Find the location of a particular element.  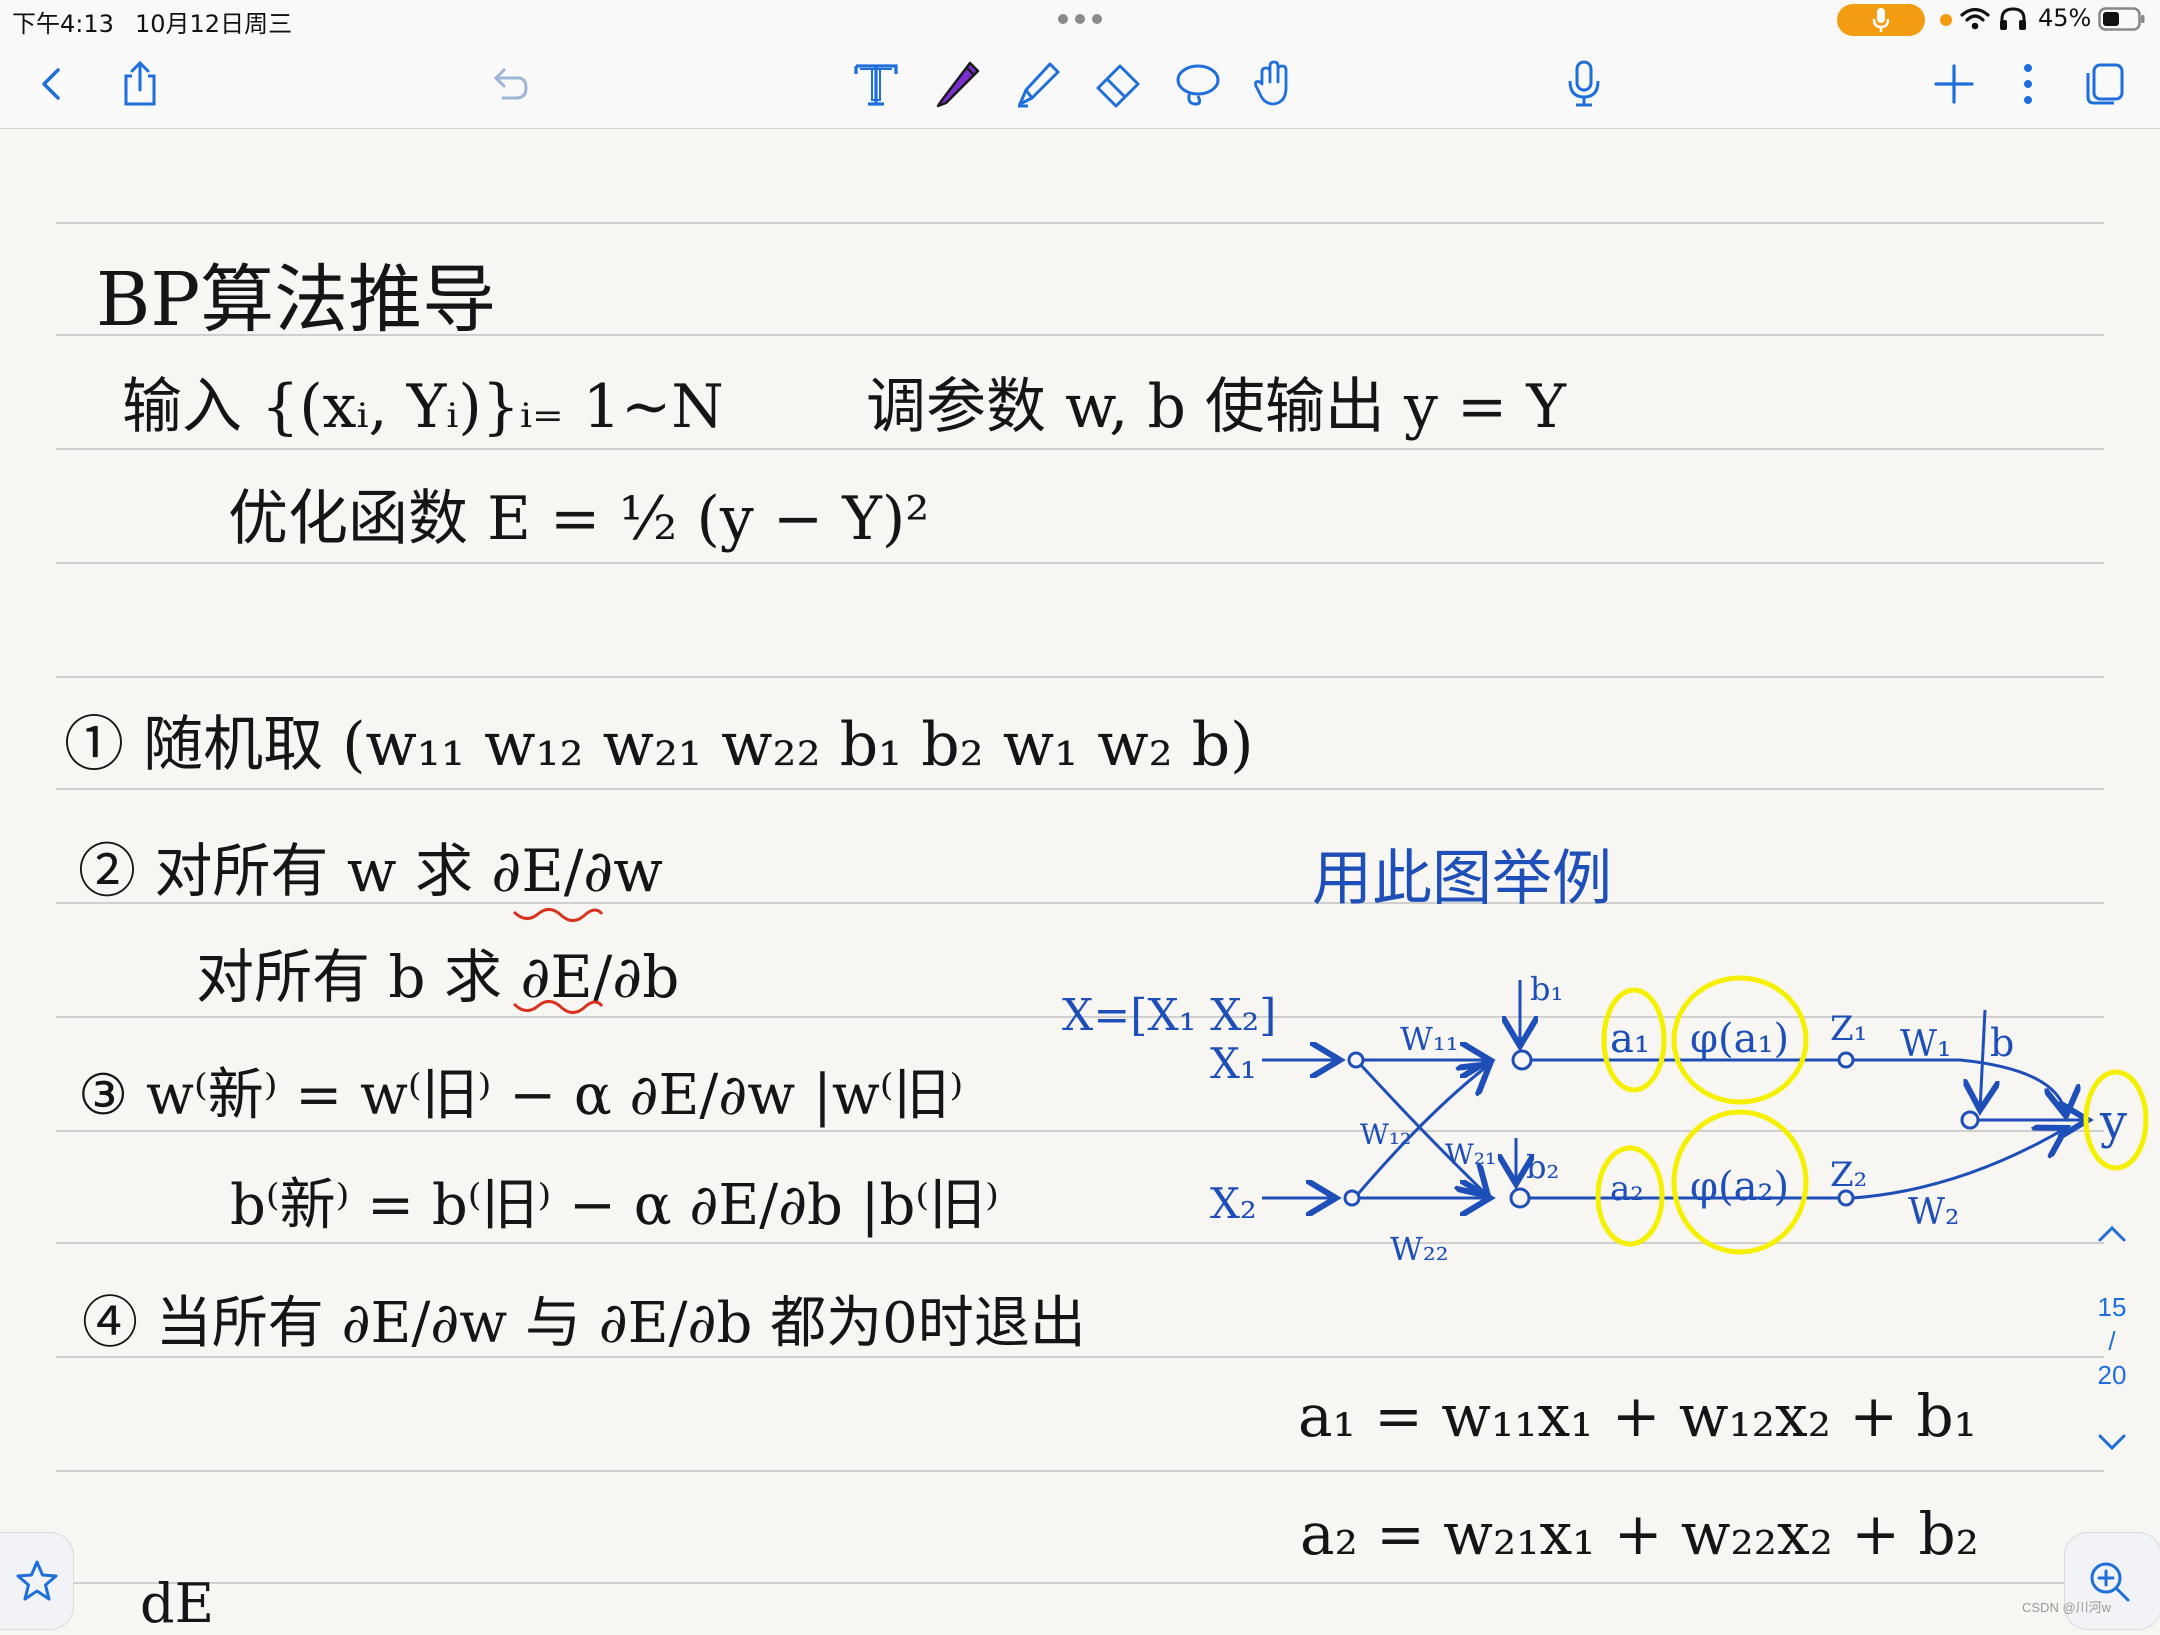

hand-tool-icon is located at coordinates (1276, 84).